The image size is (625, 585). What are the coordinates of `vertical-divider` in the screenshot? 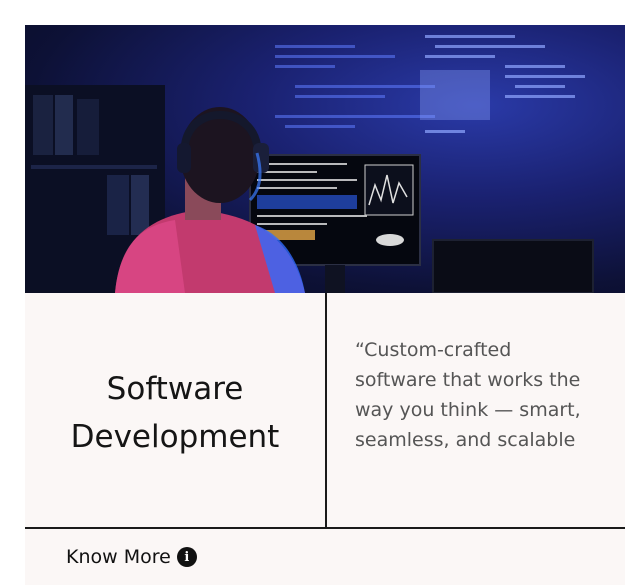 It's located at (326, 410).